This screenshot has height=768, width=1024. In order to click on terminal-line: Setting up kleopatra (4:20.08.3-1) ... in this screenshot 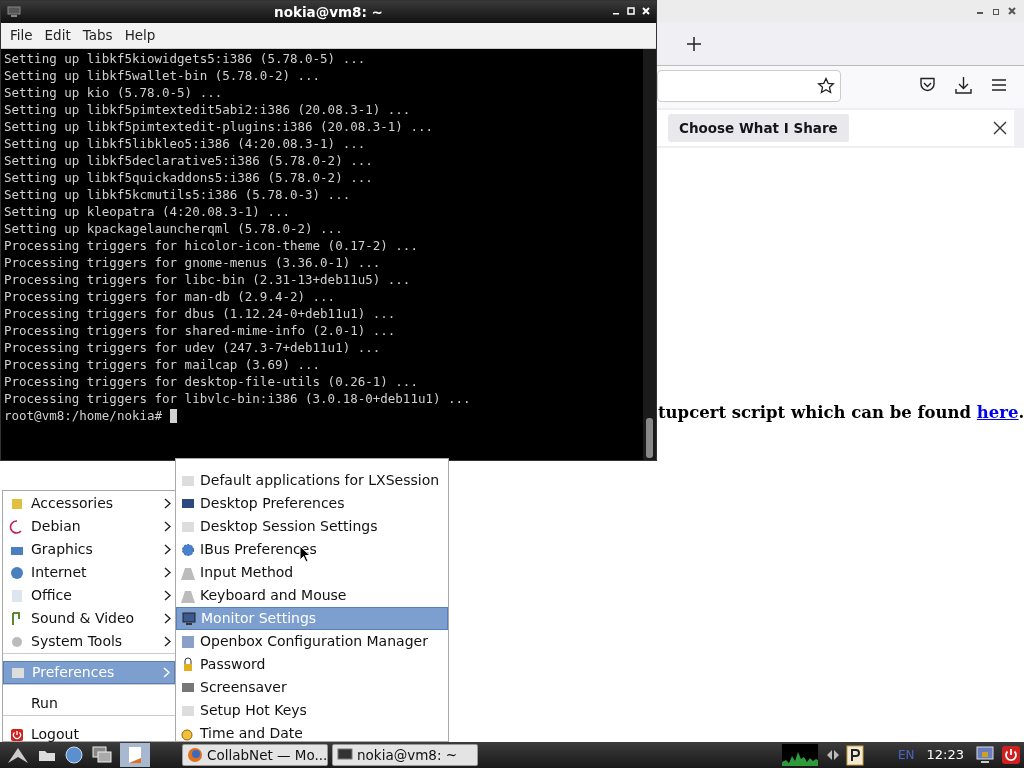, I will do `click(147, 211)`.